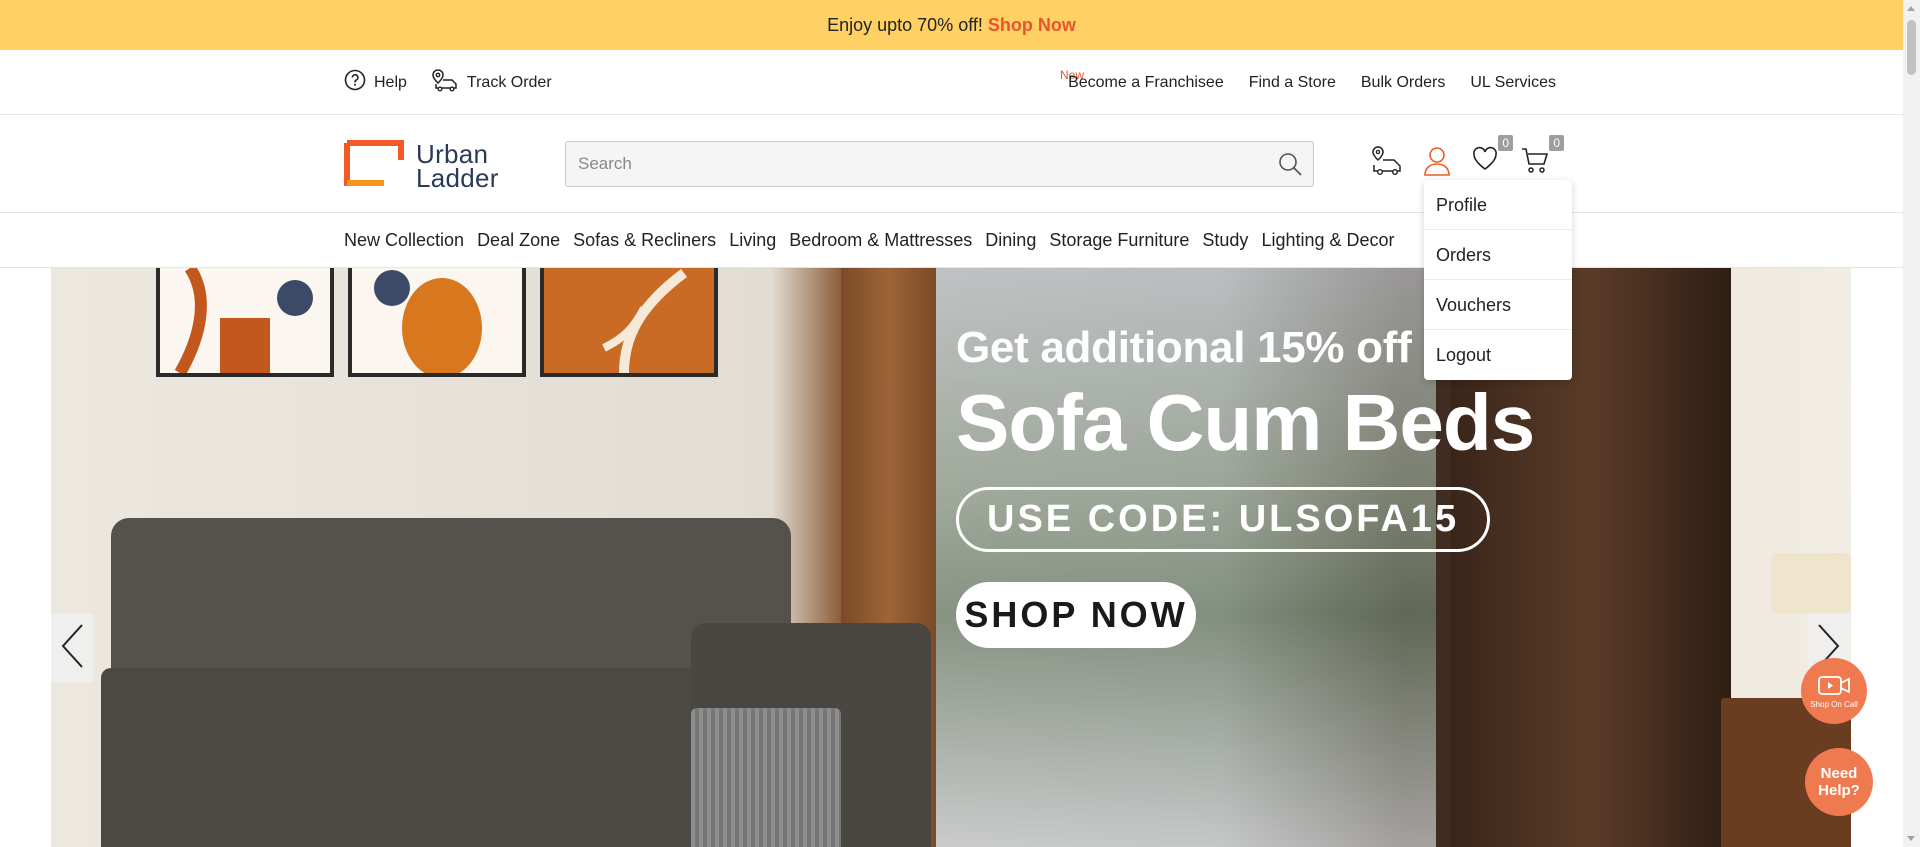  What do you see at coordinates (752, 240) in the screenshot?
I see `nav-item-living: Living` at bounding box center [752, 240].